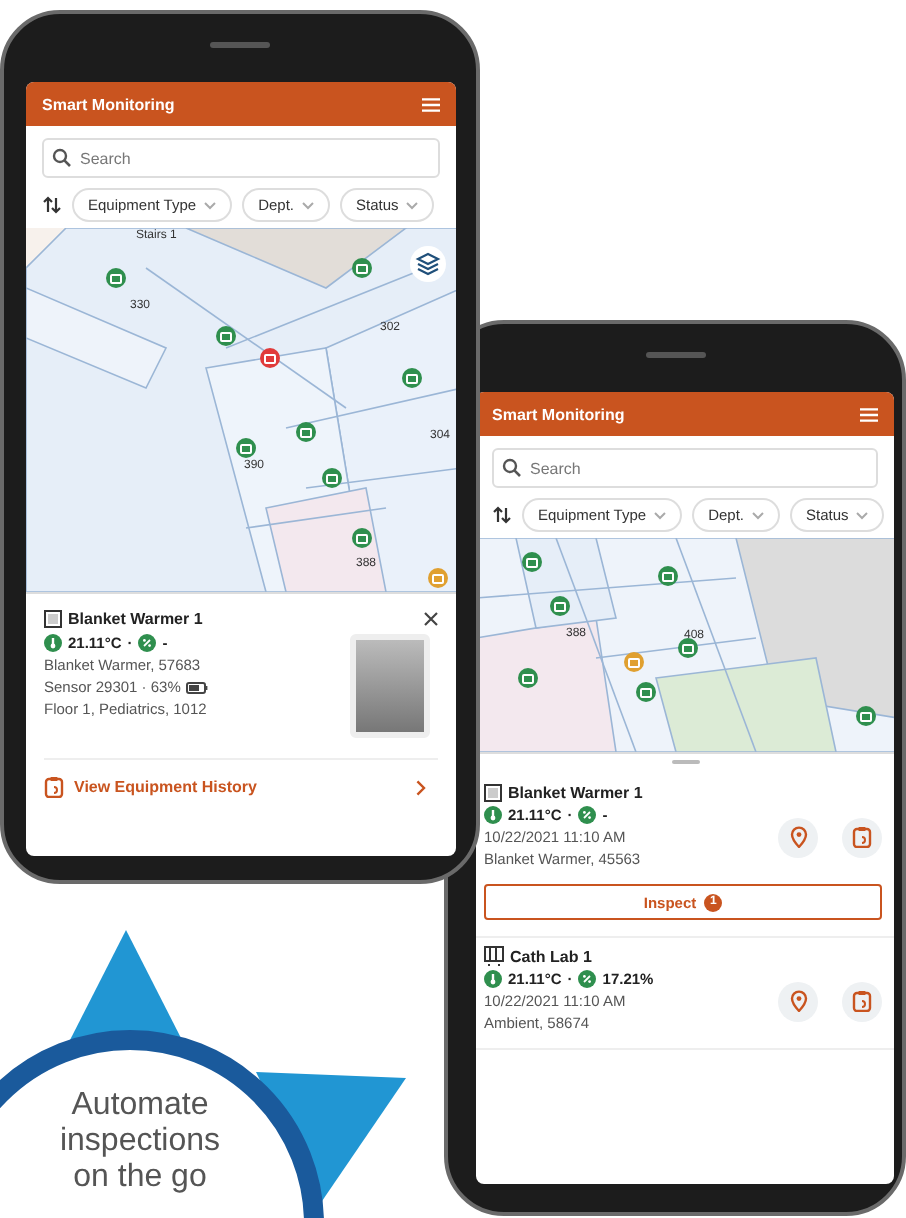 The image size is (906, 1218). I want to click on badge-text: inspections, so click(140, 1142).